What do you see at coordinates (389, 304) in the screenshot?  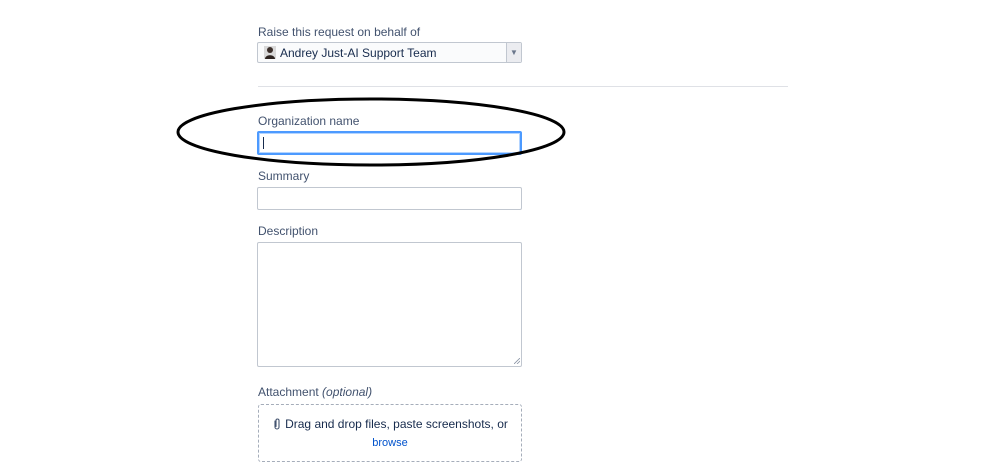 I see `description-textarea` at bounding box center [389, 304].